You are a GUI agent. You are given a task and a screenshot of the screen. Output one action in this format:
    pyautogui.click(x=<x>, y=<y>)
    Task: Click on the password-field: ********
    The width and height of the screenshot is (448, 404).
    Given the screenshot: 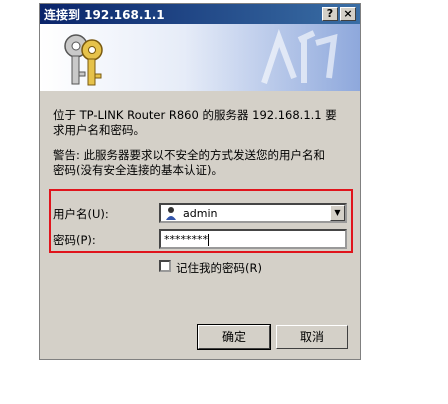 What is the action you would take?
    pyautogui.click(x=253, y=239)
    